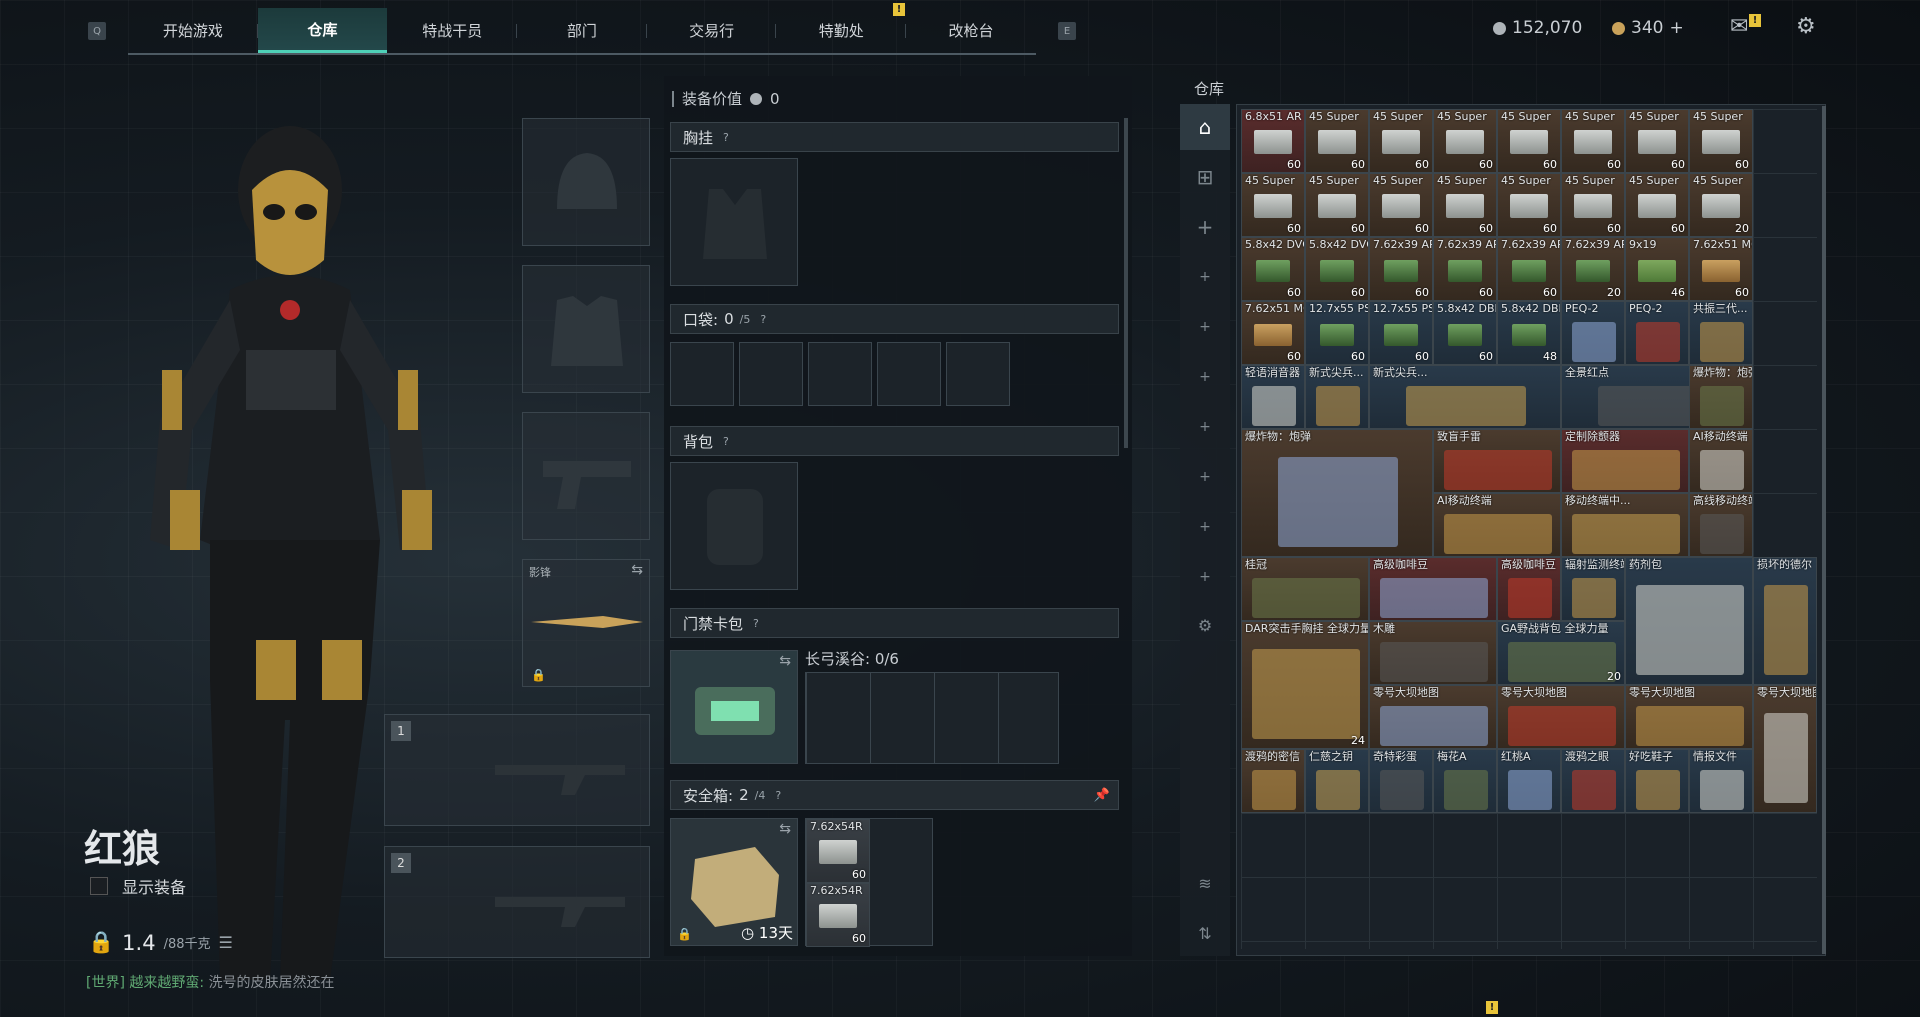 Image resolution: width=1920 pixels, height=1017 pixels. Describe the element at coordinates (517, 770) in the screenshot. I see `primary-weapon-slot-1: 1` at that location.